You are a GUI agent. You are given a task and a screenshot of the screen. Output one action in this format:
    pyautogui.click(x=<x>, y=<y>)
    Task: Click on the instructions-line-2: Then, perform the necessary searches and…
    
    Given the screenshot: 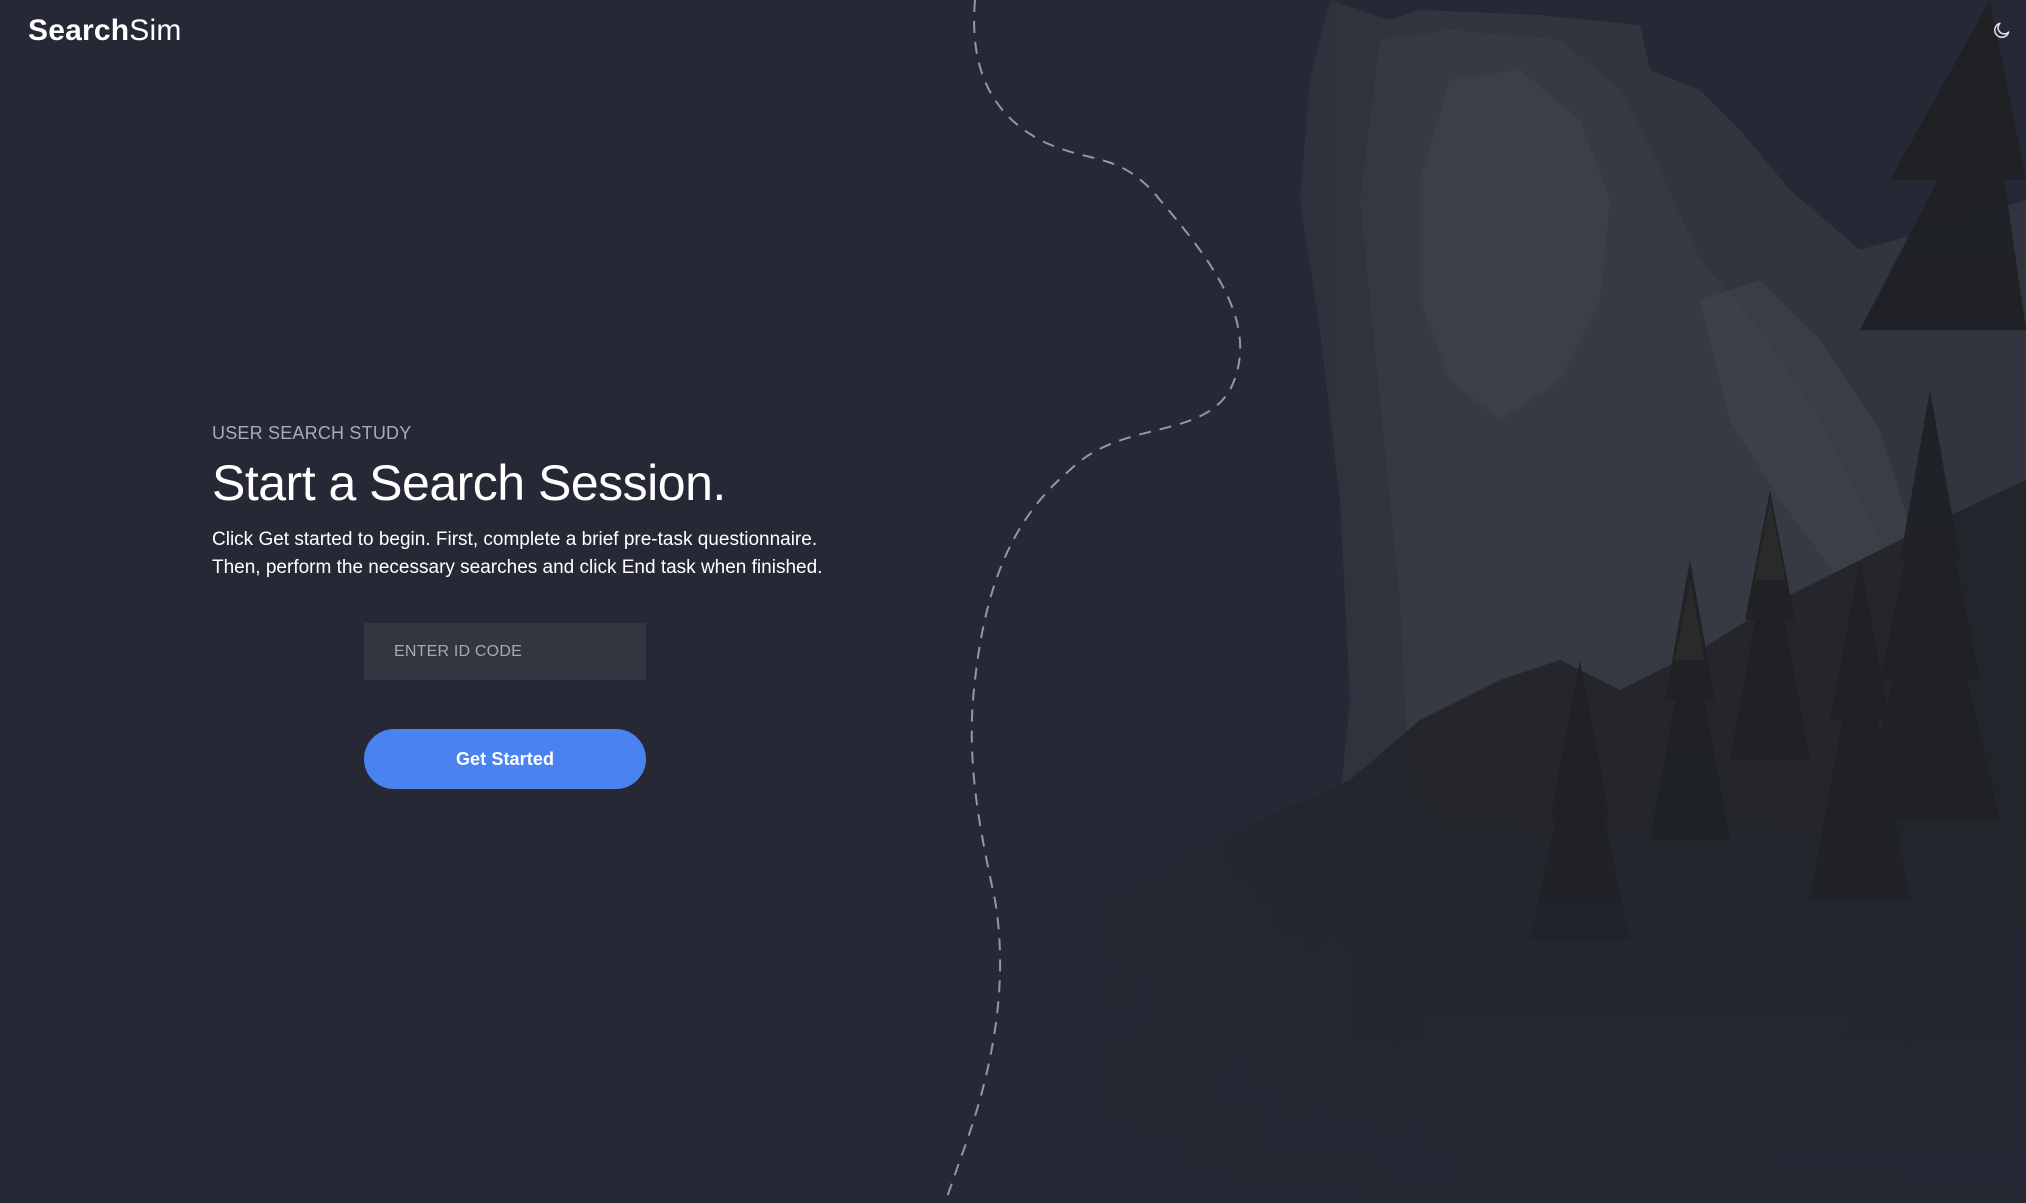 What is the action you would take?
    pyautogui.click(x=517, y=567)
    